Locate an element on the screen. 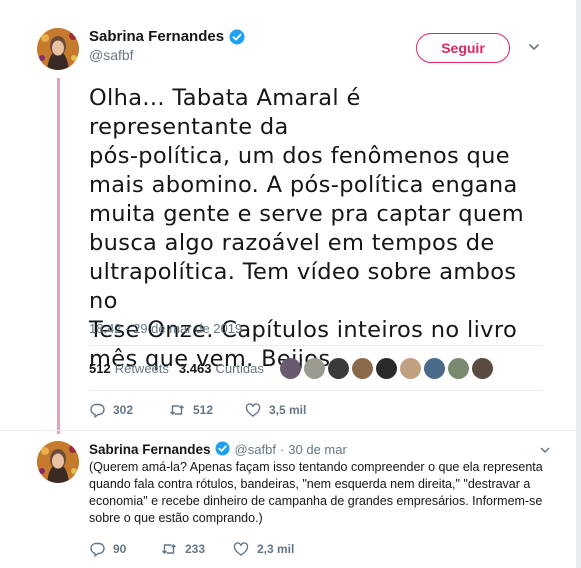  tweet-stats: 512 Retweets 3.463 Curtidas is located at coordinates (291, 368).